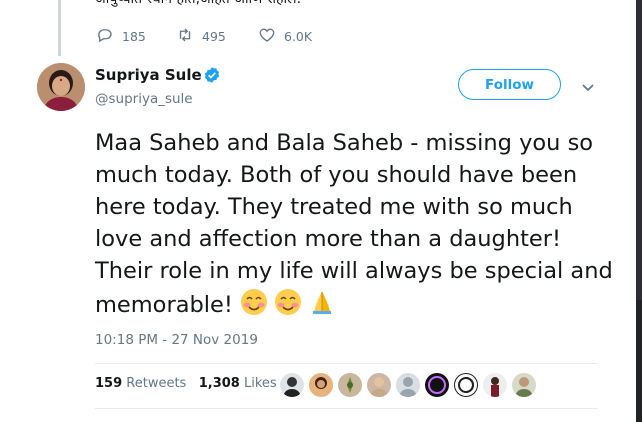 This screenshot has height=422, width=642. I want to click on verified-badge-icon, so click(212, 75).